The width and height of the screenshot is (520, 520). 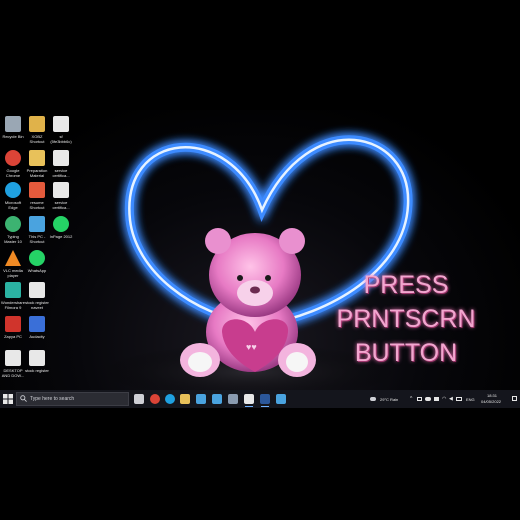 What do you see at coordinates (23, 398) in the screenshot?
I see `search-icon` at bounding box center [23, 398].